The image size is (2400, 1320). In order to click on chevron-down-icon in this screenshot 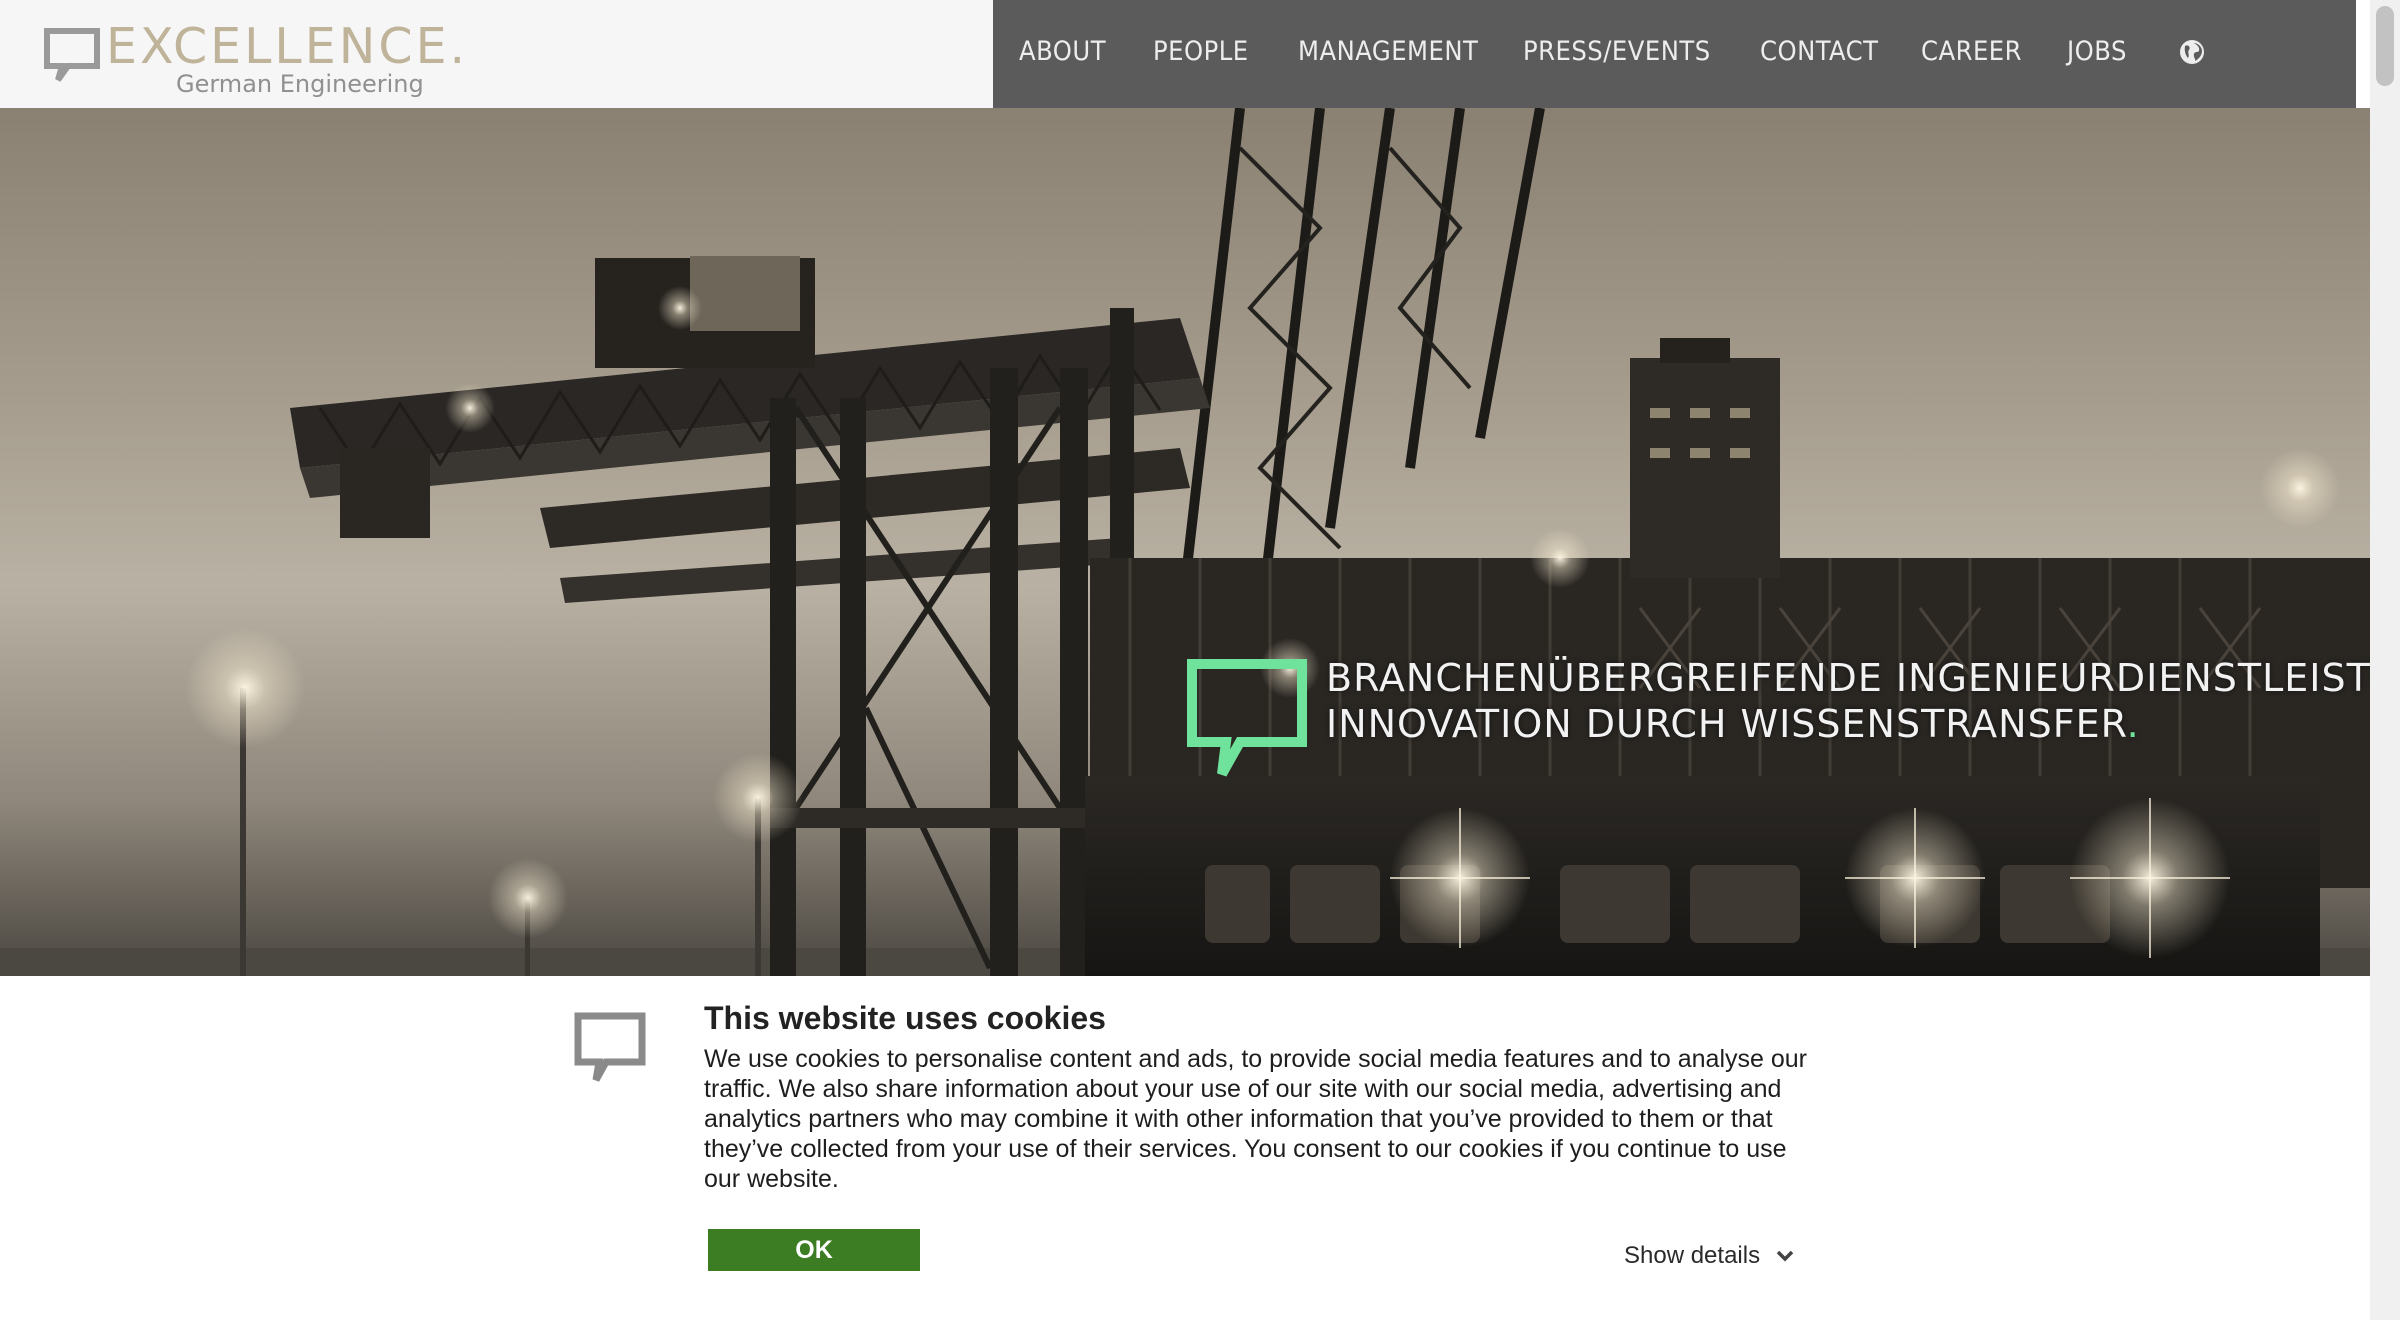, I will do `click(1785, 1256)`.